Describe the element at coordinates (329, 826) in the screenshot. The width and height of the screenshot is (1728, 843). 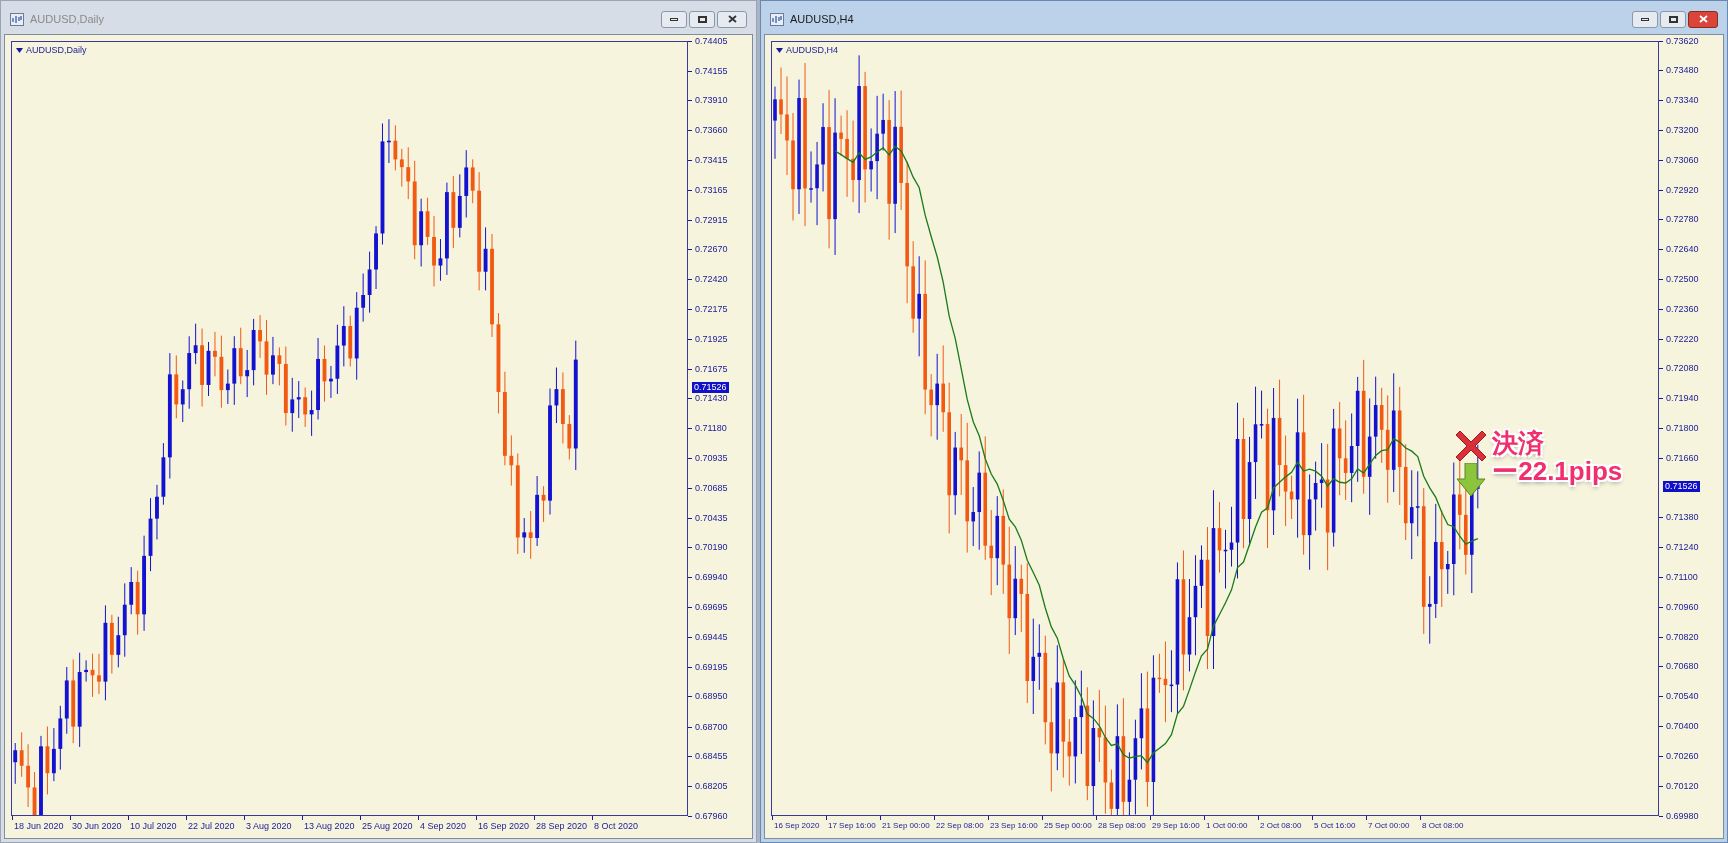
I see `date-tick-label: 13 Aug 2020` at that location.